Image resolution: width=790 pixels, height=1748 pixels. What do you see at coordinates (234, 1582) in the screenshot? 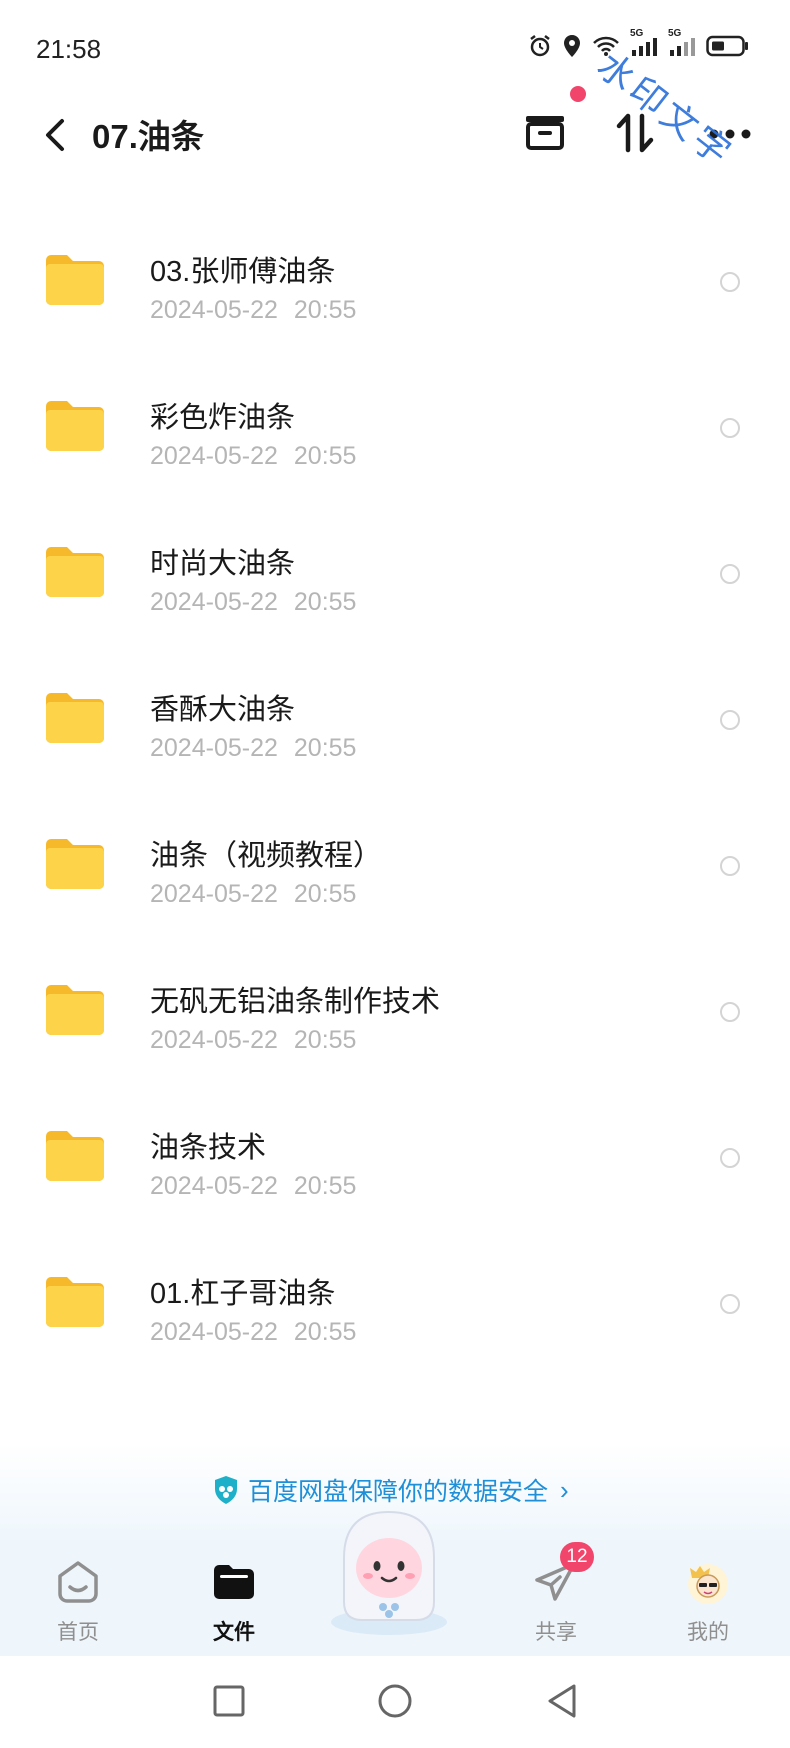
I see `folder-filled-icon` at bounding box center [234, 1582].